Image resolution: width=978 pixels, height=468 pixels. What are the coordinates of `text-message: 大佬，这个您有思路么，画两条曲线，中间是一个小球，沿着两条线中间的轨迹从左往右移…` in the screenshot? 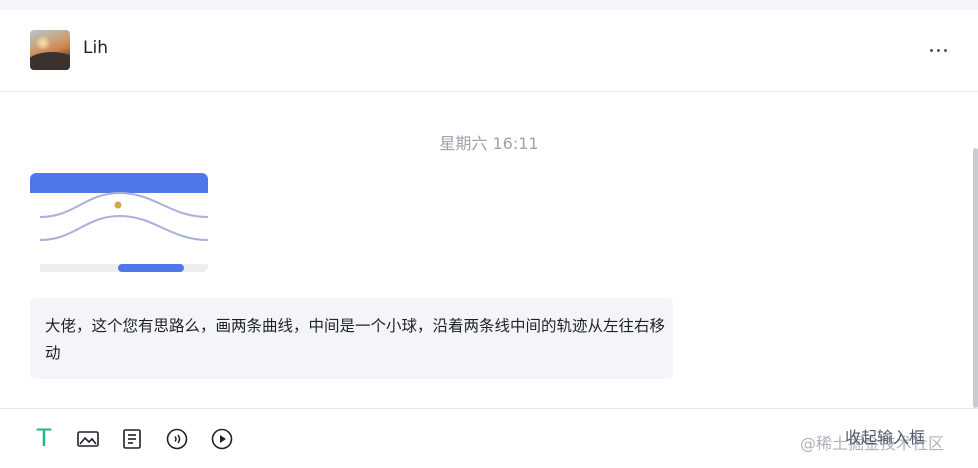 It's located at (355, 339).